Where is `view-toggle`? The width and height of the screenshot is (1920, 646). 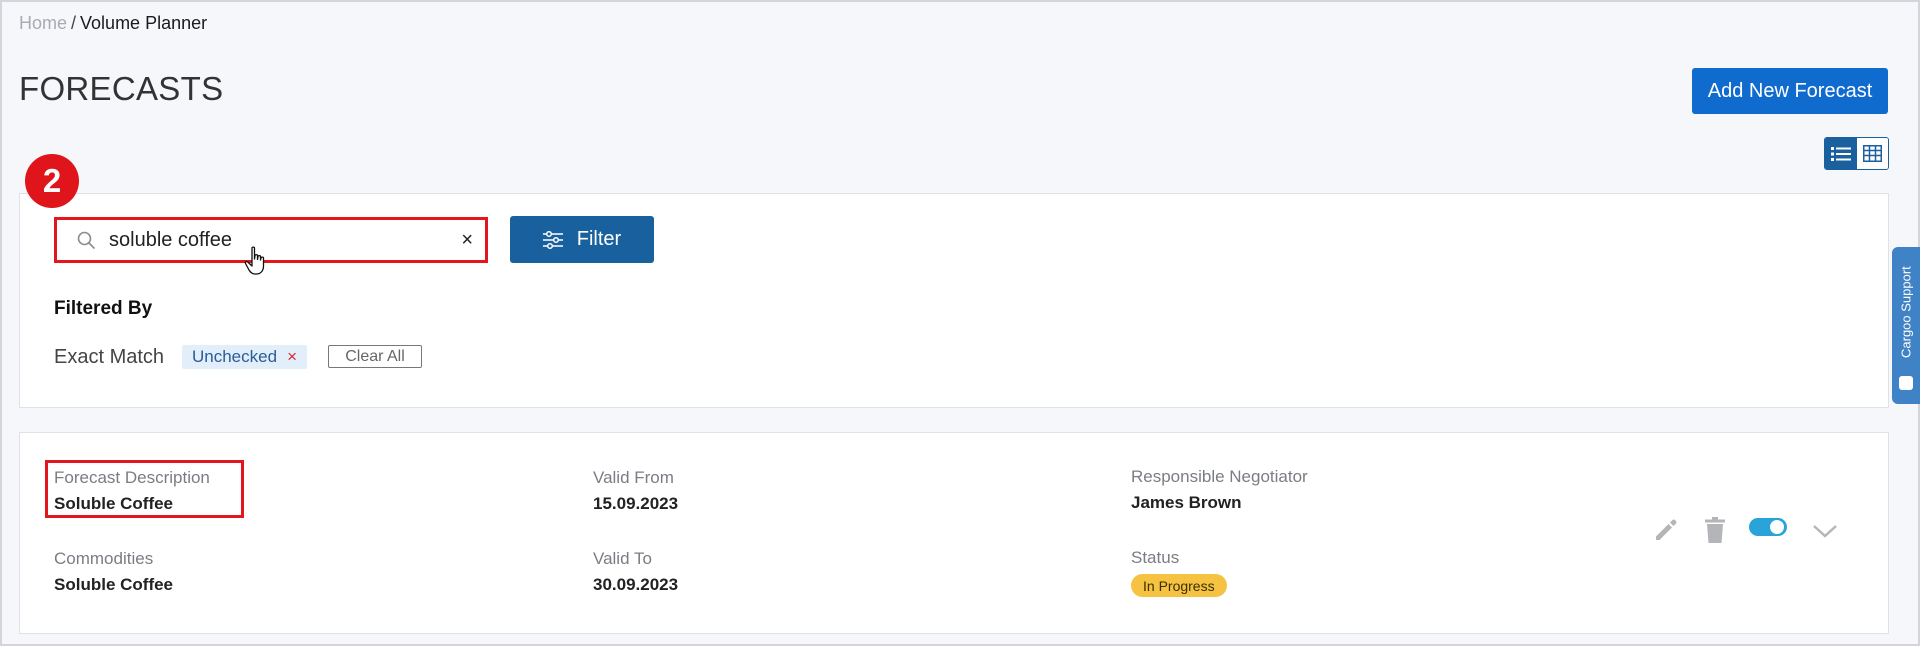 view-toggle is located at coordinates (1856, 153).